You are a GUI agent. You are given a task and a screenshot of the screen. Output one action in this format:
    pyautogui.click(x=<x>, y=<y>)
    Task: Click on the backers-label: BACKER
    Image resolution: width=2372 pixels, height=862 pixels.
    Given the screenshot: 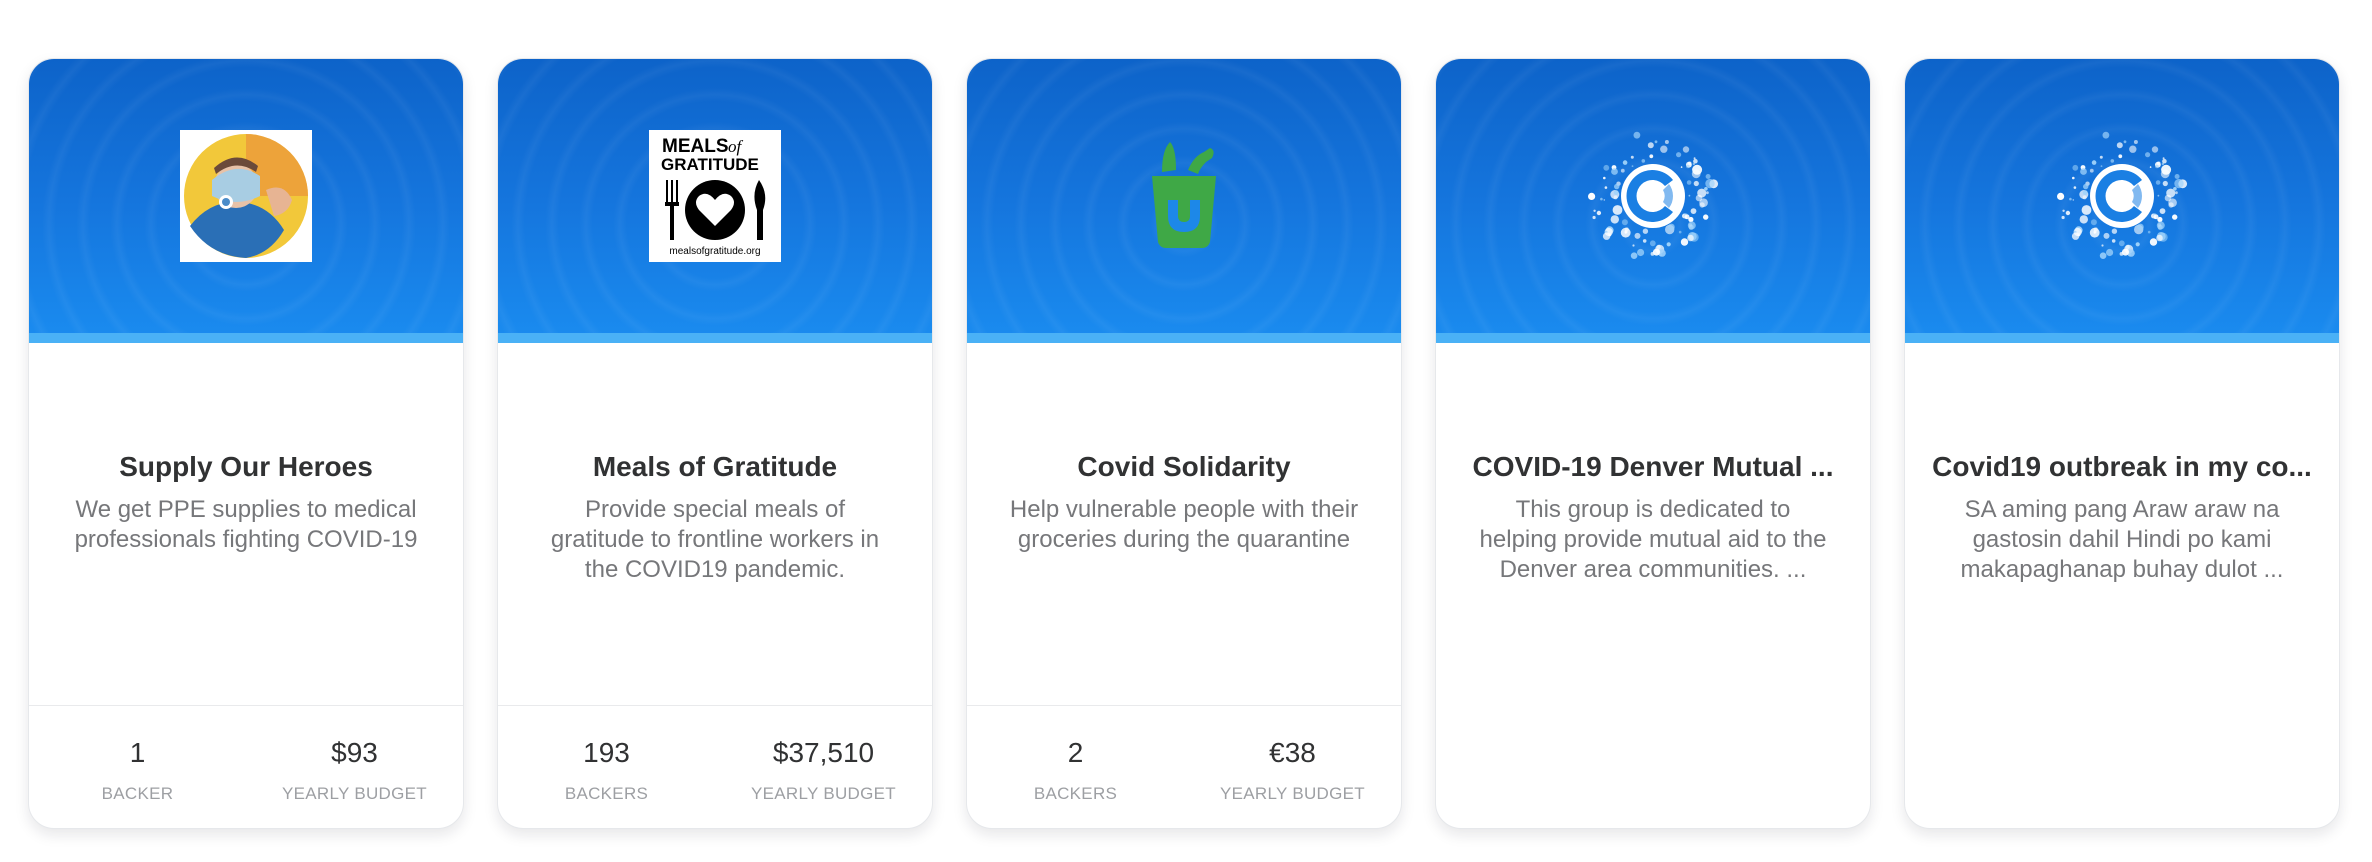 What is the action you would take?
    pyautogui.click(x=137, y=793)
    